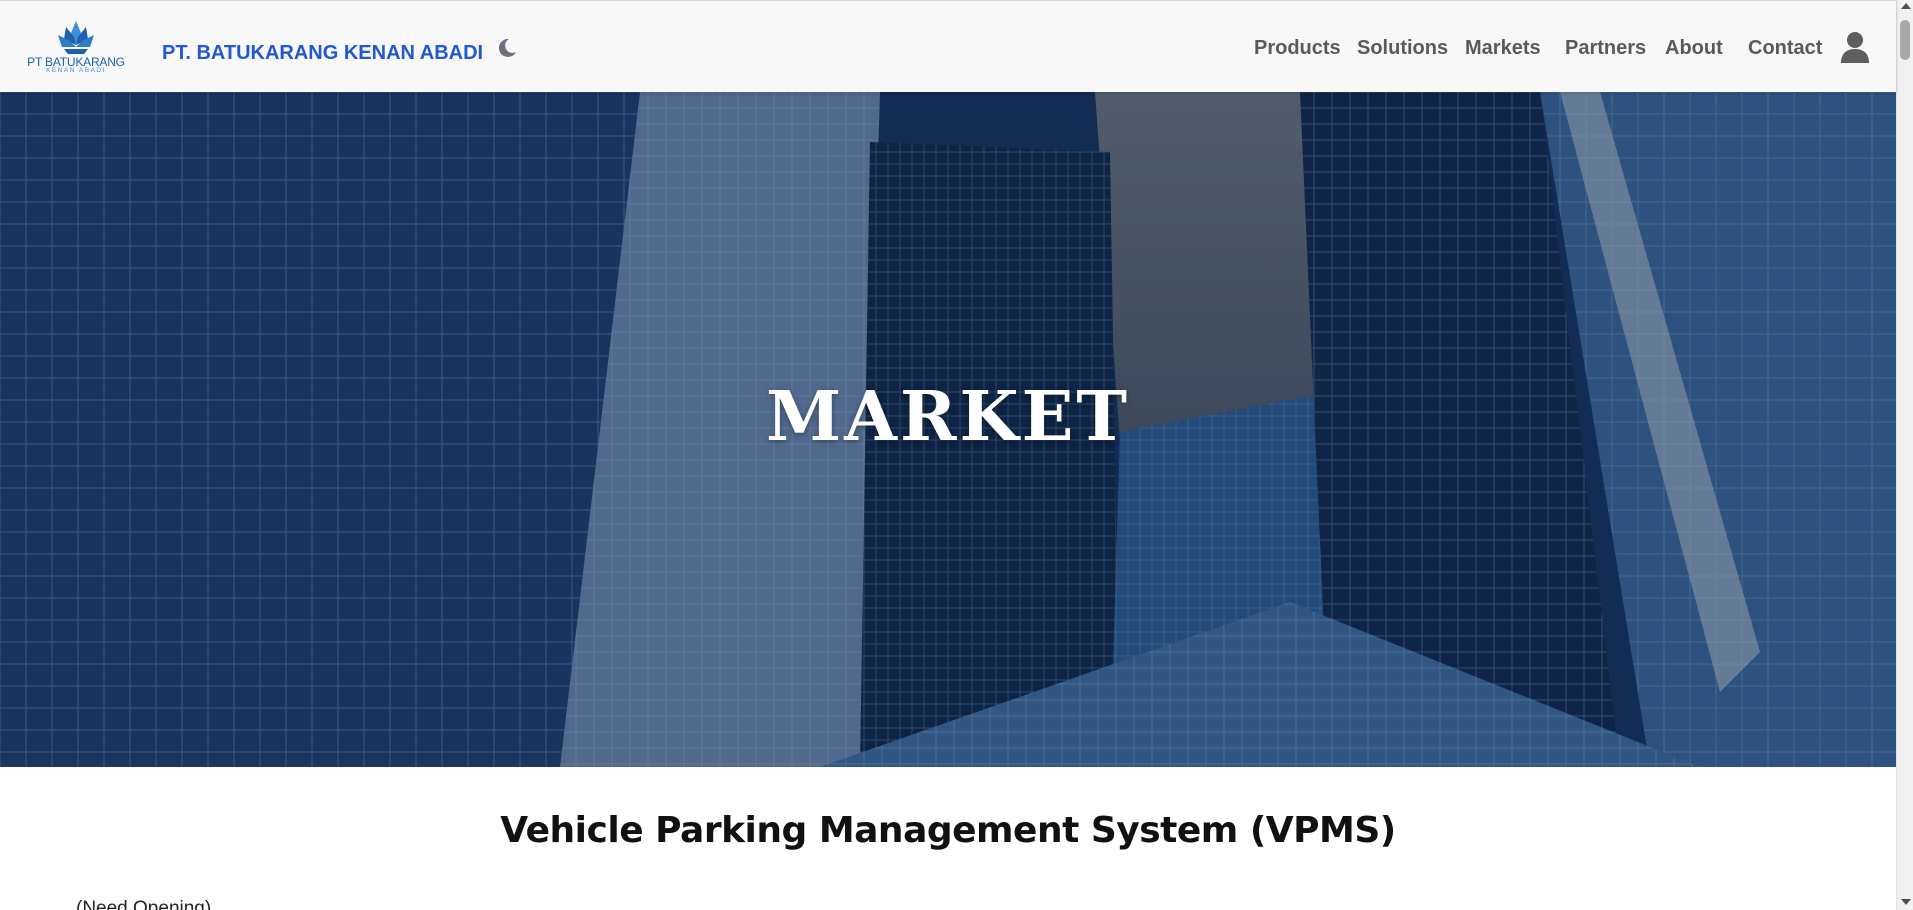 Image resolution: width=1913 pixels, height=910 pixels. Describe the element at coordinates (507, 48) in the screenshot. I see `moon-icon` at that location.